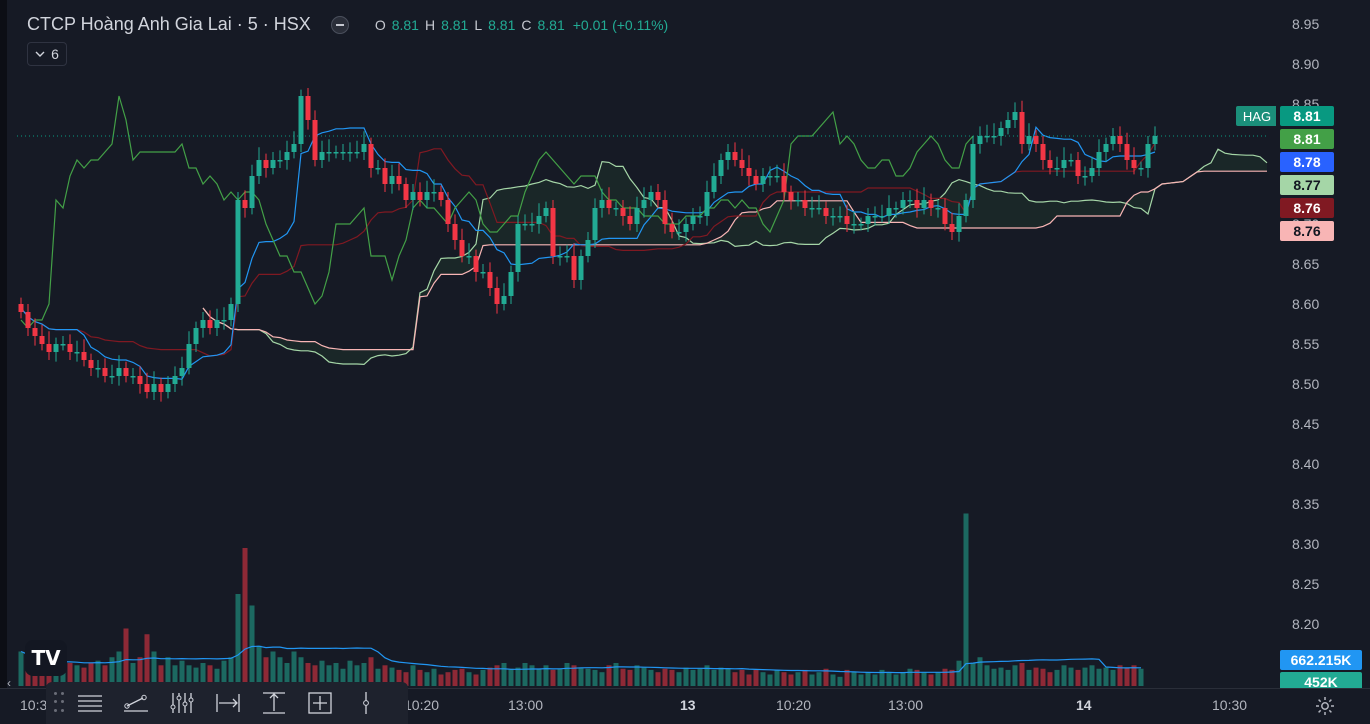 Image resolution: width=1370 pixels, height=724 pixels. I want to click on price-range-icon, so click(274, 703).